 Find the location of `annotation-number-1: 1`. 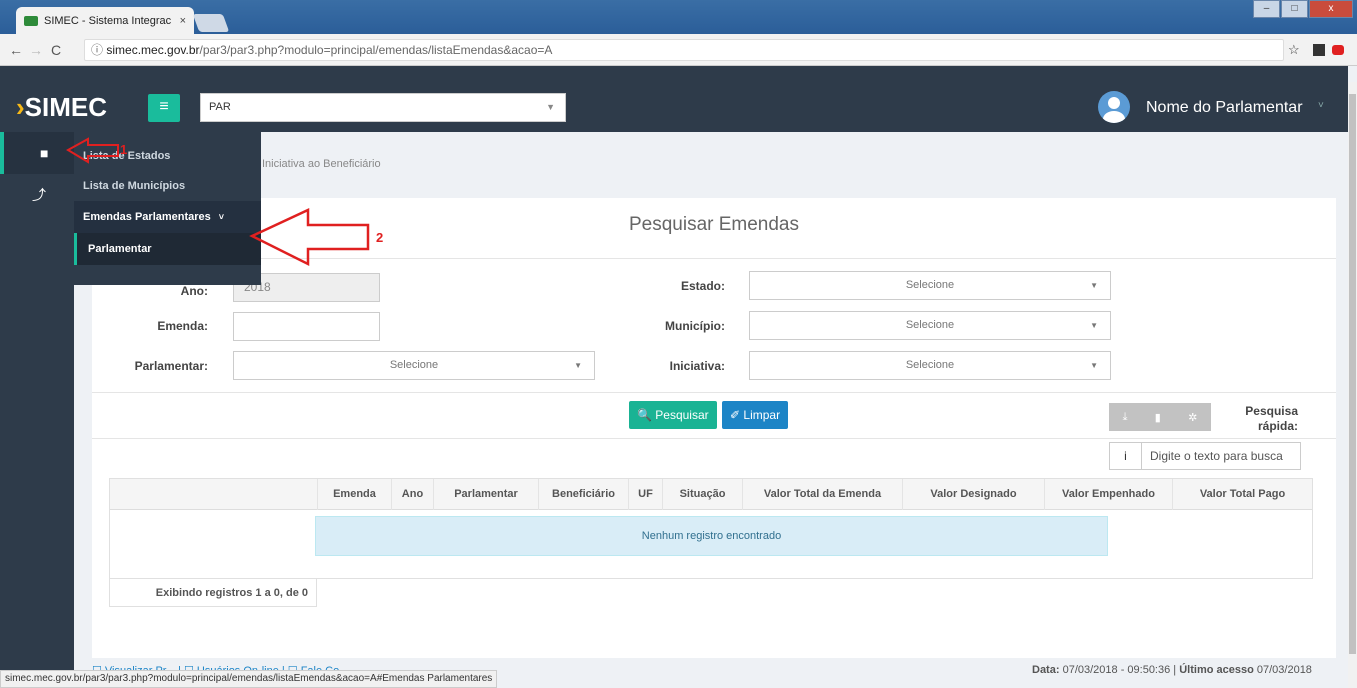

annotation-number-1: 1 is located at coordinates (124, 149).